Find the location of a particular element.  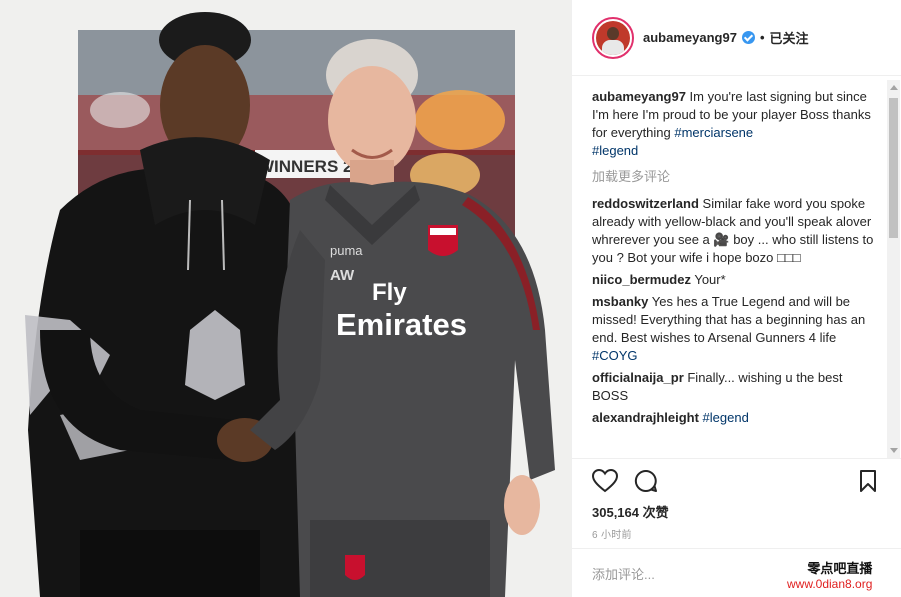

list-item: alexandrajhleight #legend is located at coordinates (734, 418).